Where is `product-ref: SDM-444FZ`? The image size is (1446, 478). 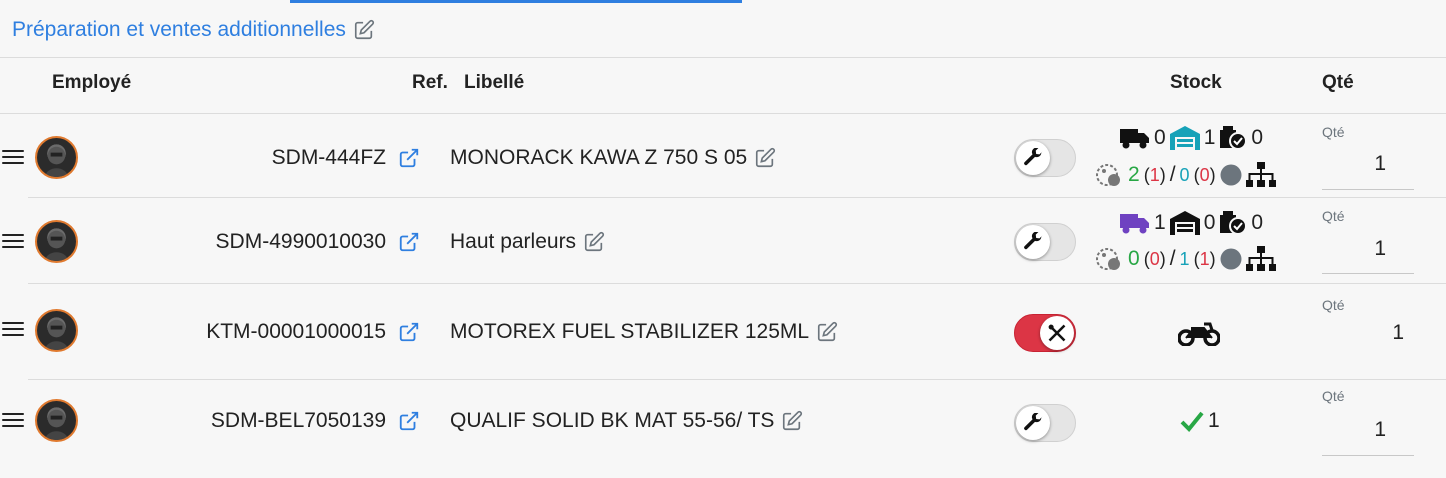 product-ref: SDM-444FZ is located at coordinates (328, 157).